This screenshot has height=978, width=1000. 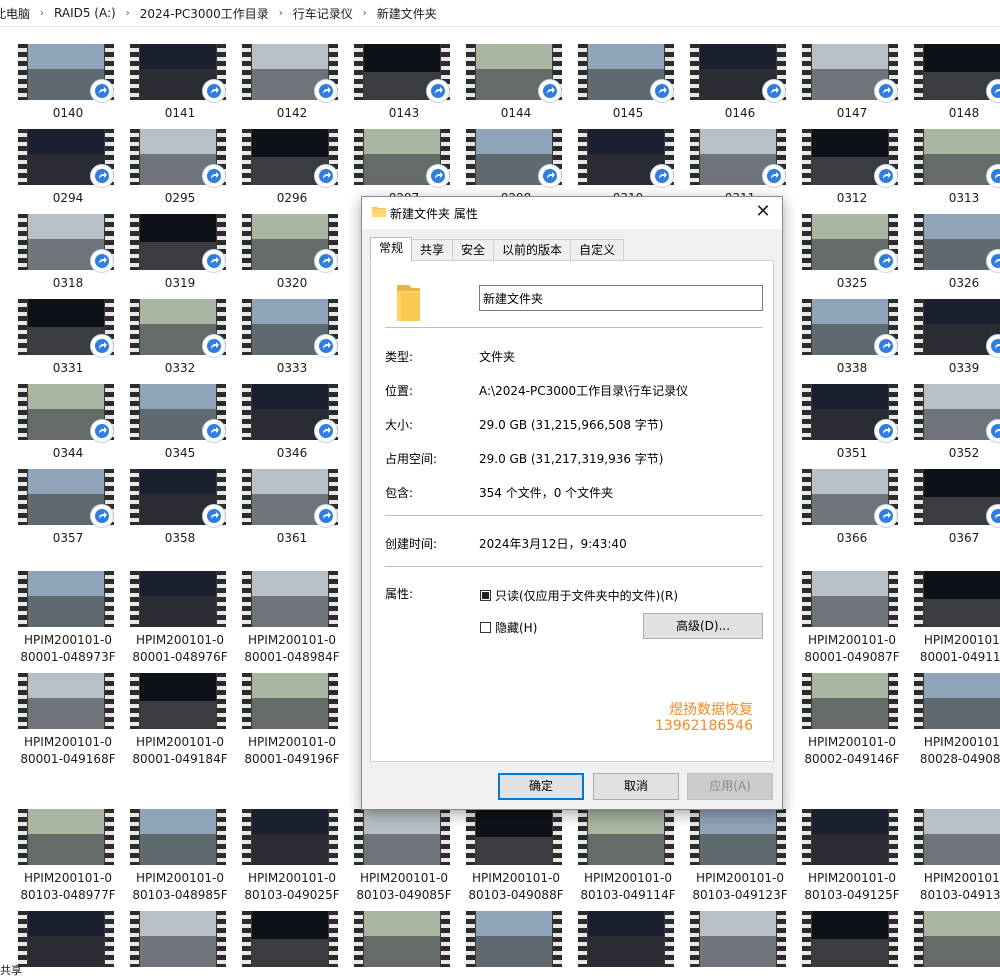 What do you see at coordinates (85, 13) in the screenshot?
I see `breadcrumb-item: RAID5 (A:)` at bounding box center [85, 13].